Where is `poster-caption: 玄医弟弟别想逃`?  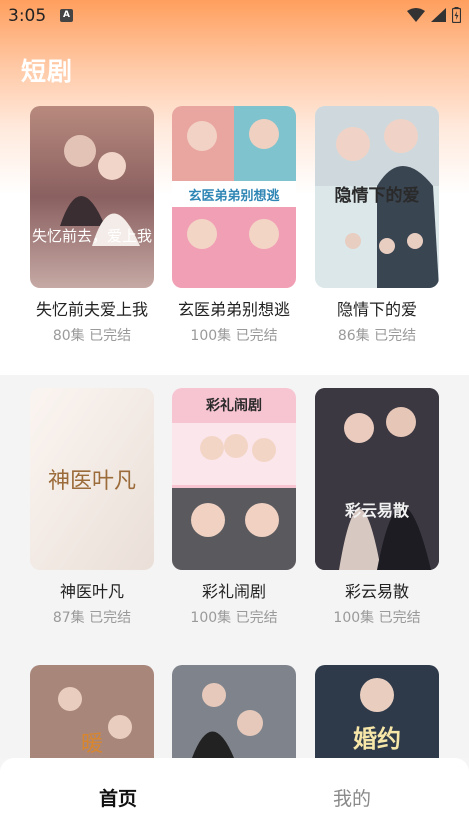
poster-caption: 玄医弟弟别想逃 is located at coordinates (234, 196).